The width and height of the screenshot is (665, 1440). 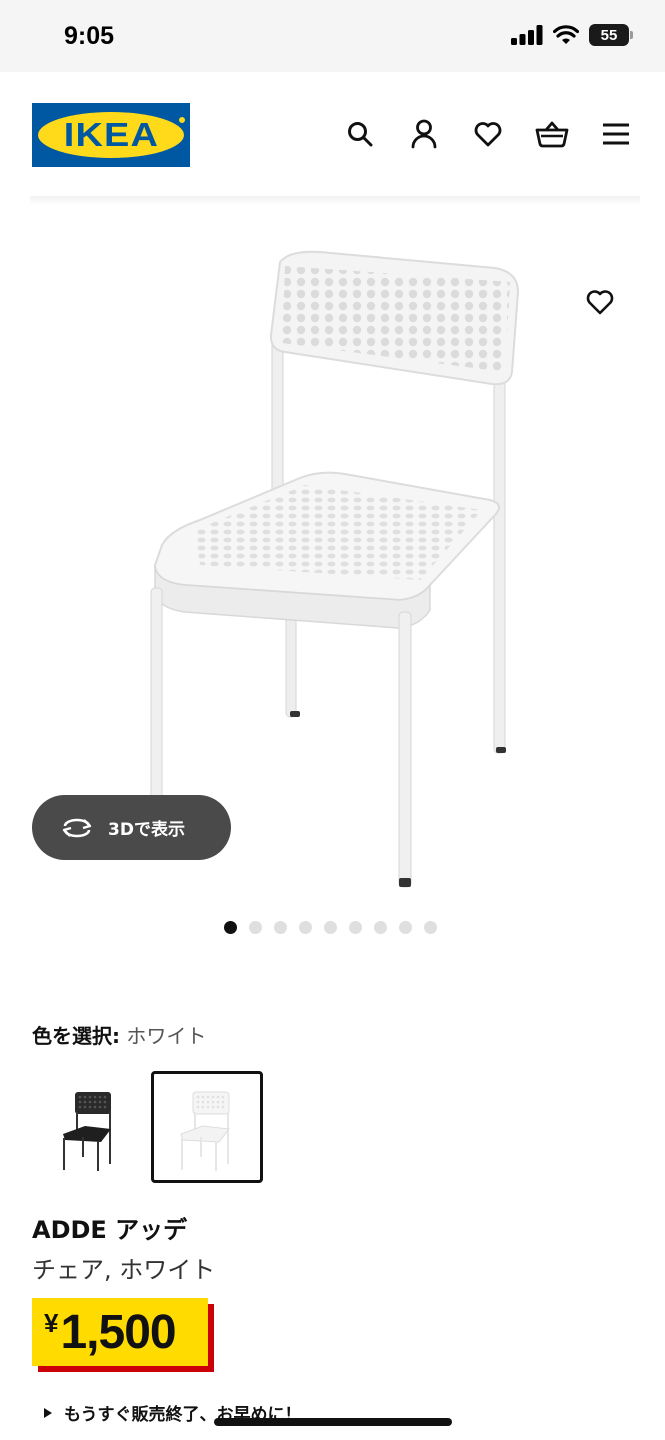 I want to click on search-icon, so click(x=360, y=134).